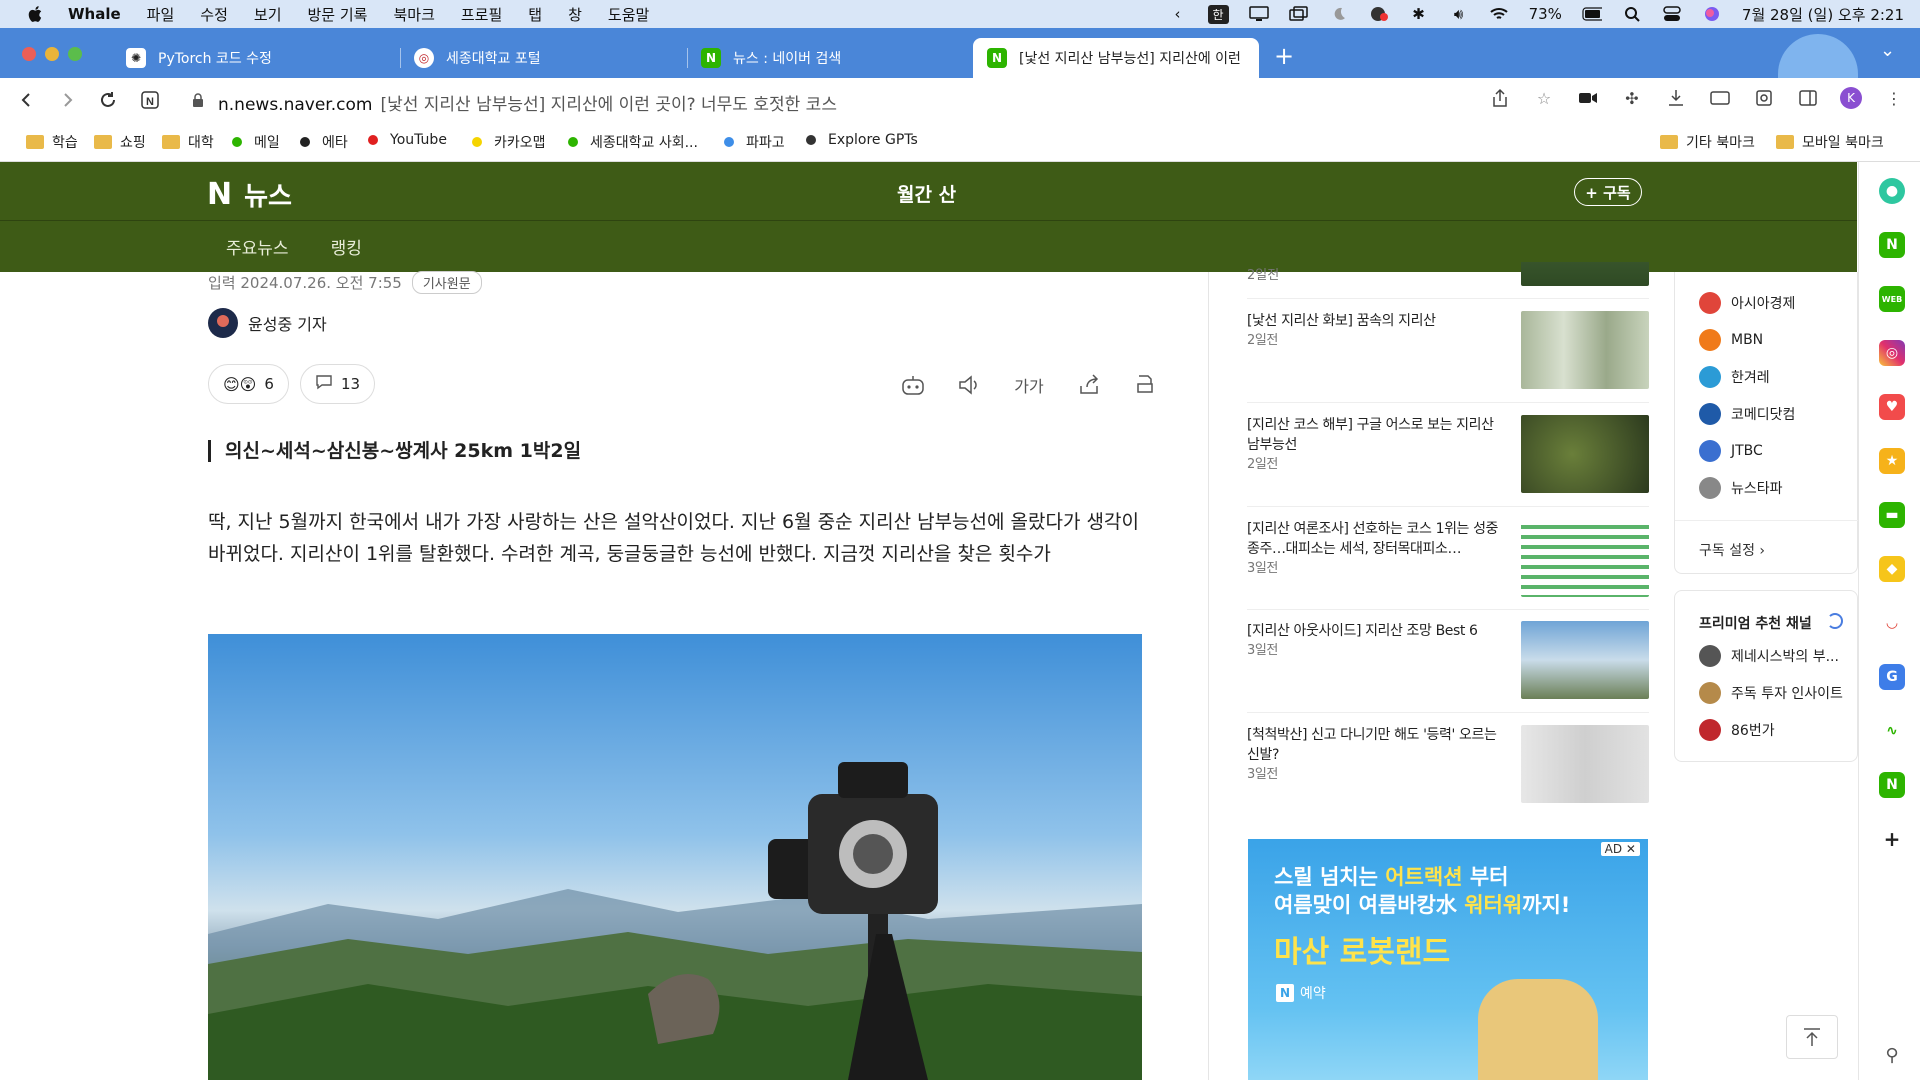  What do you see at coordinates (1712, 14) in the screenshot?
I see `siri-icon` at bounding box center [1712, 14].